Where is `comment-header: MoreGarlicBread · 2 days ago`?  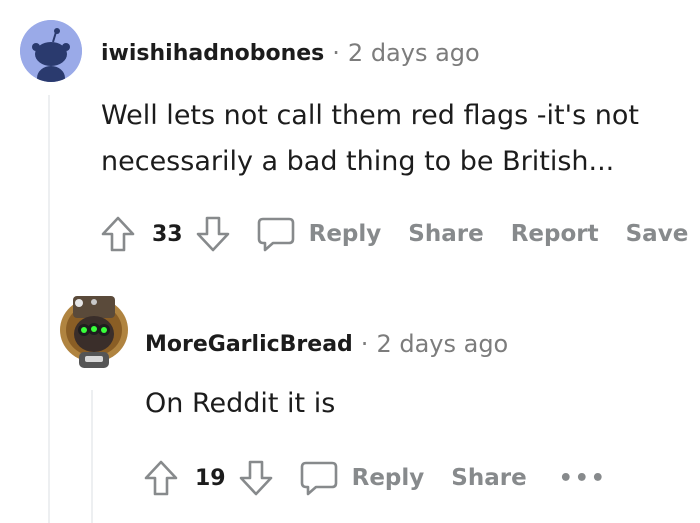 comment-header: MoreGarlicBread · 2 days ago is located at coordinates (326, 344).